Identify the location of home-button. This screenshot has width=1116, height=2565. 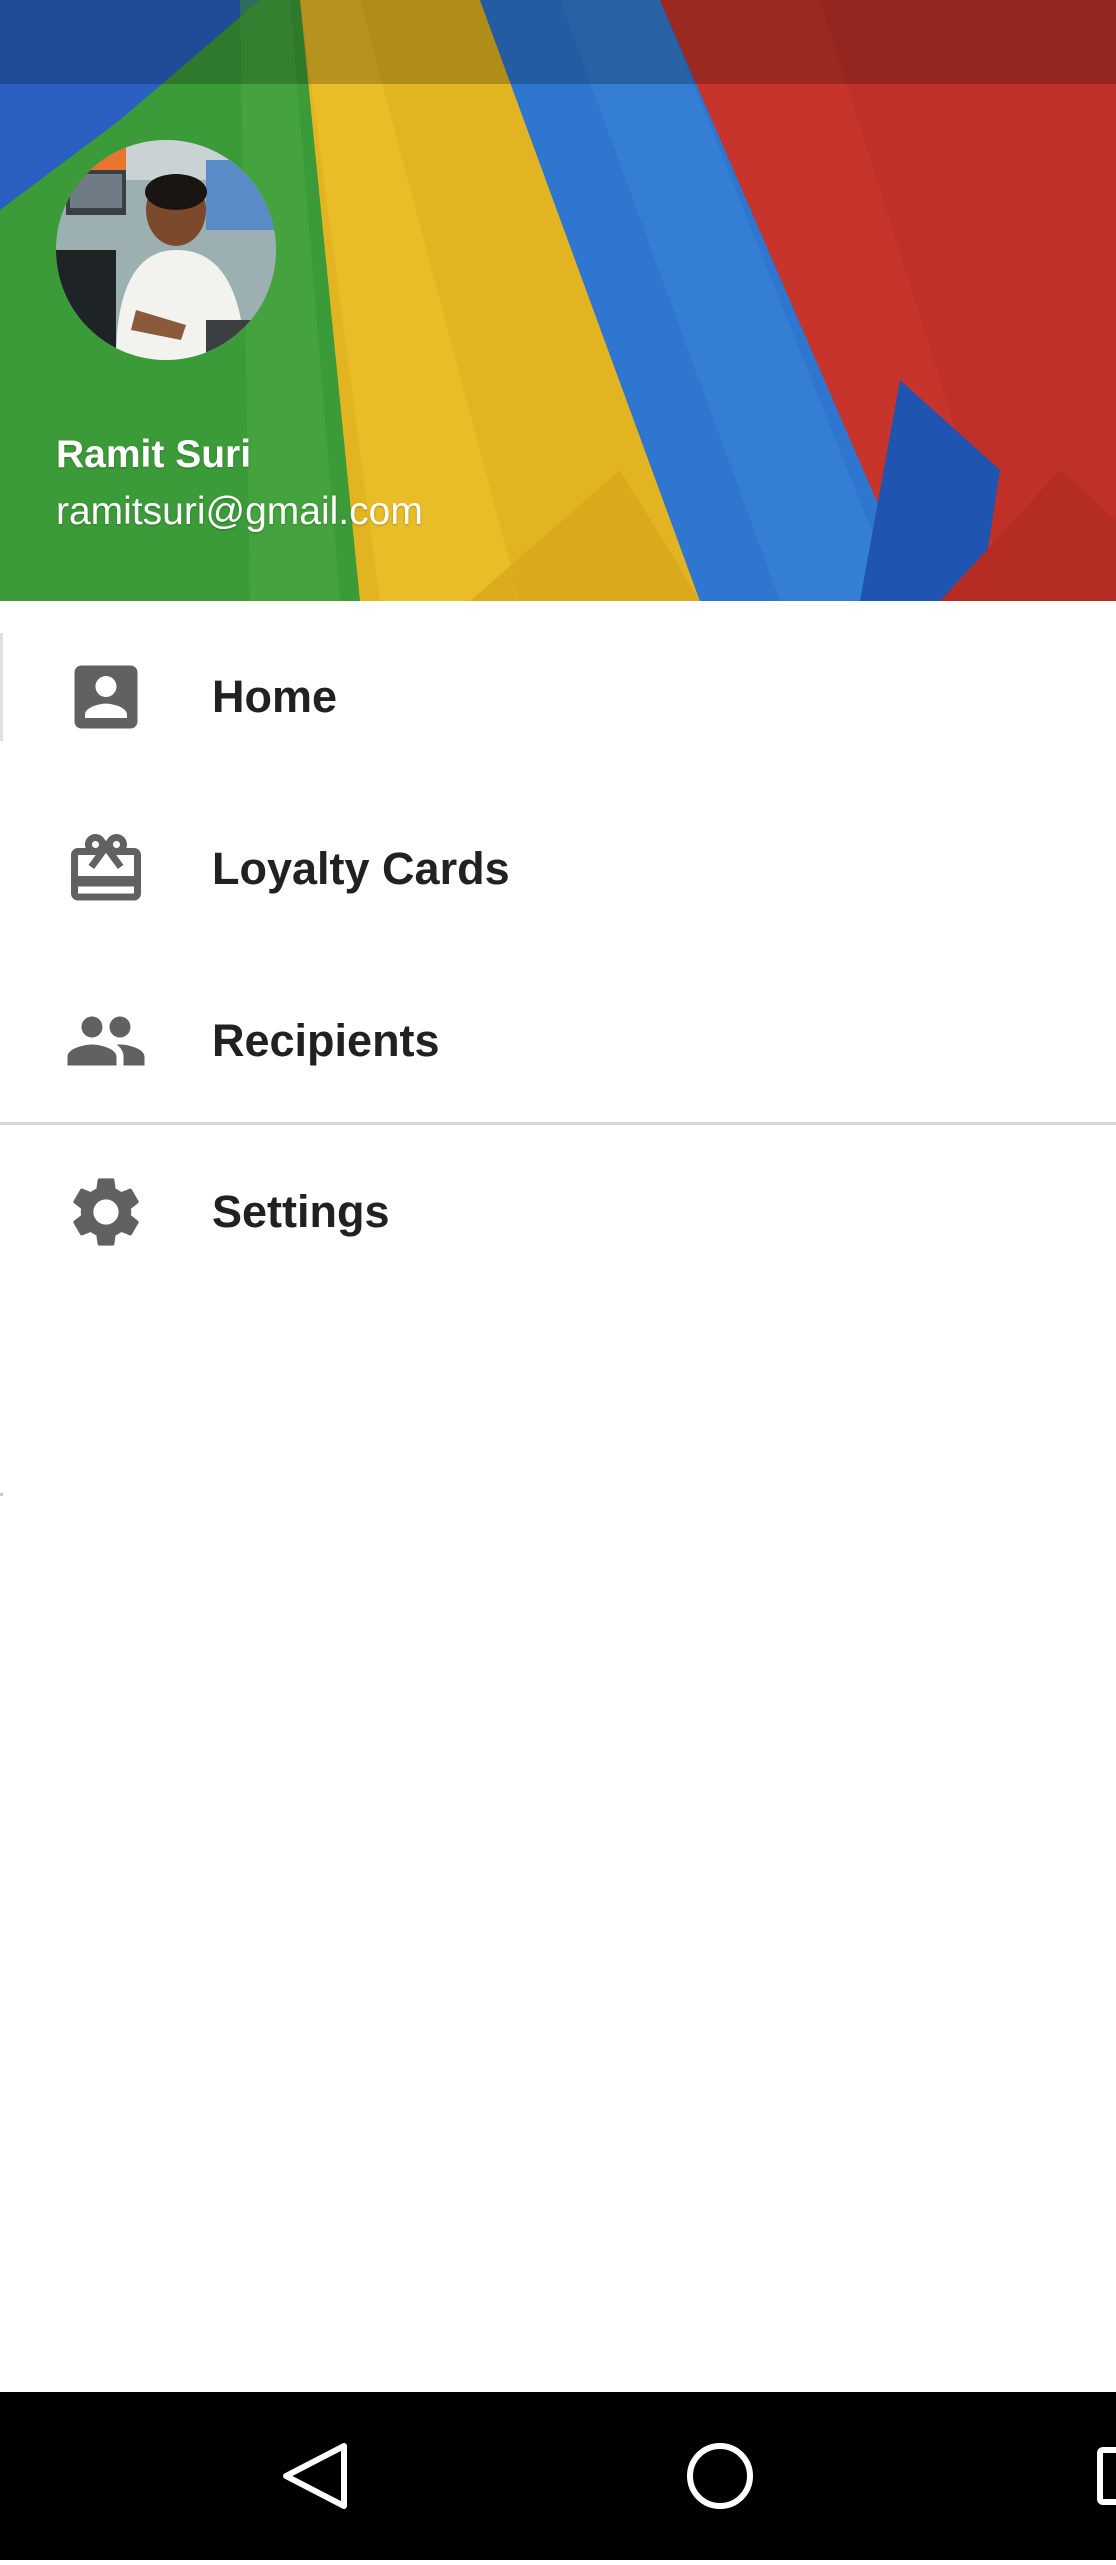
(720, 2476).